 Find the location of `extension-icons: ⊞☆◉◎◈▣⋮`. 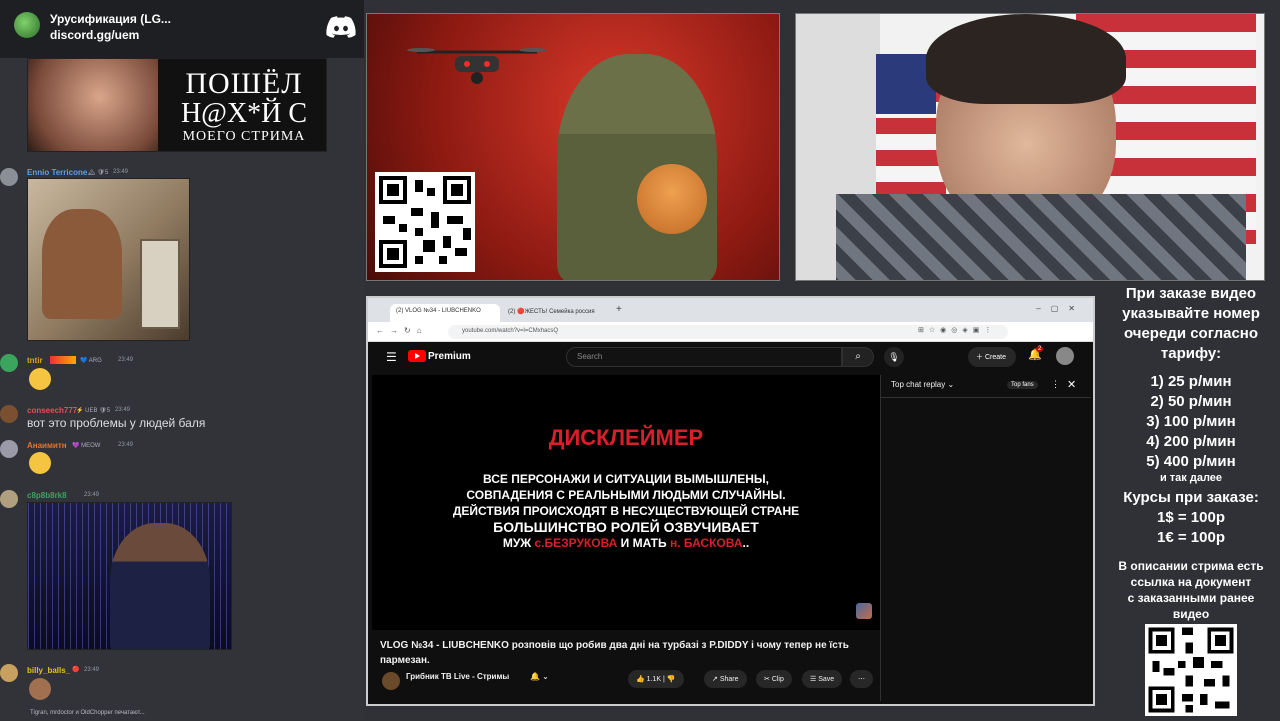

extension-icons: ⊞☆◉◎◈▣⋮ is located at coordinates (957, 330).